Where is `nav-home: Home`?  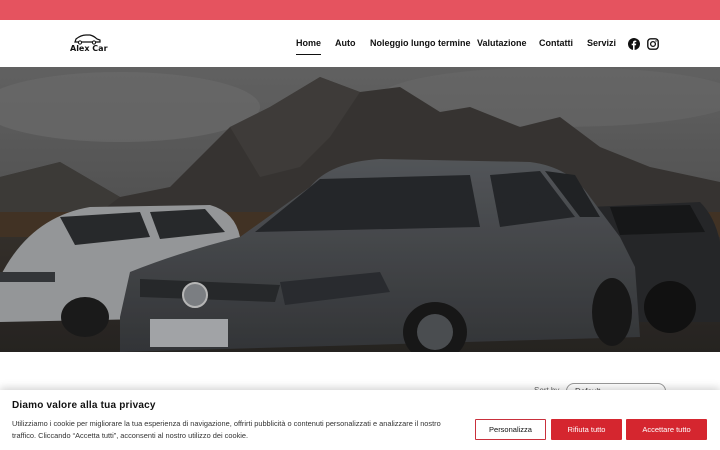 nav-home: Home is located at coordinates (309, 46).